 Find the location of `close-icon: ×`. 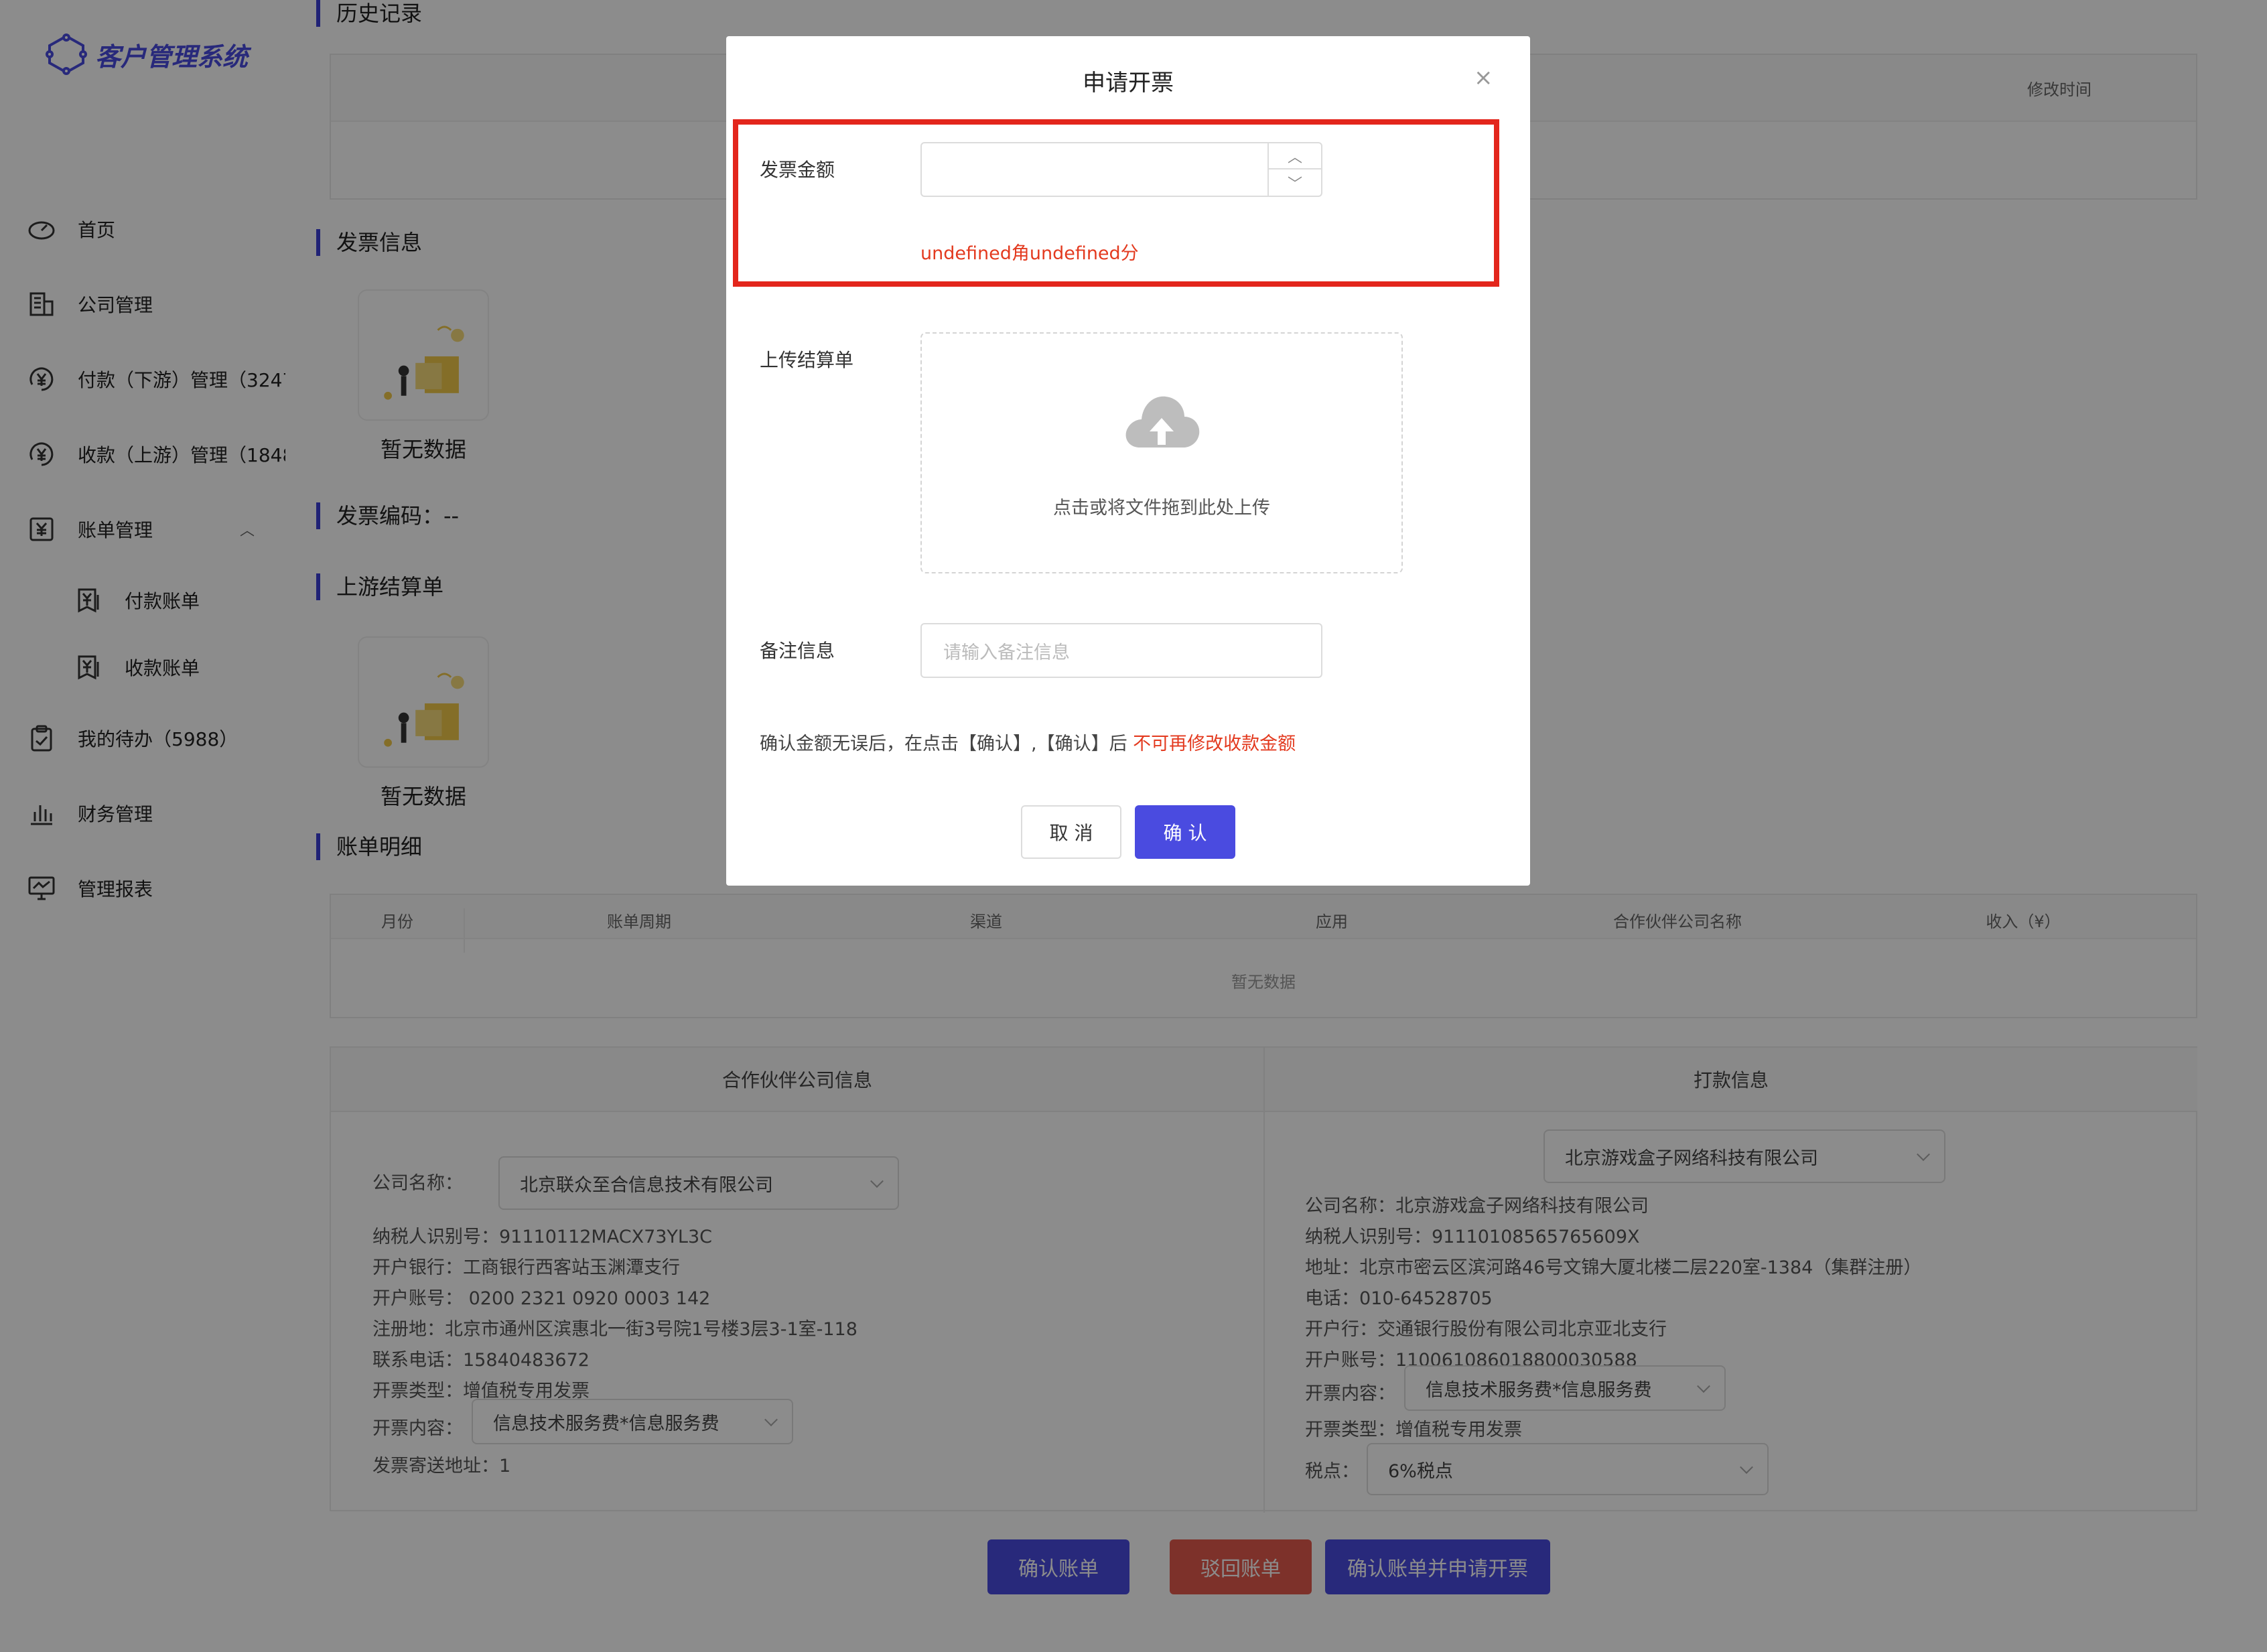

close-icon: × is located at coordinates (1483, 77).